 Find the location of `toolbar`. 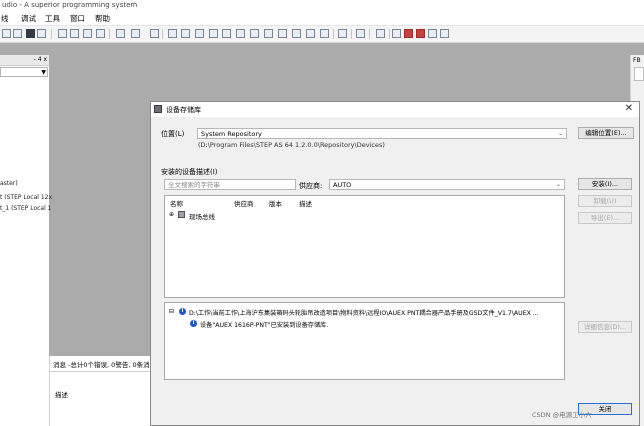

toolbar is located at coordinates (322, 34).